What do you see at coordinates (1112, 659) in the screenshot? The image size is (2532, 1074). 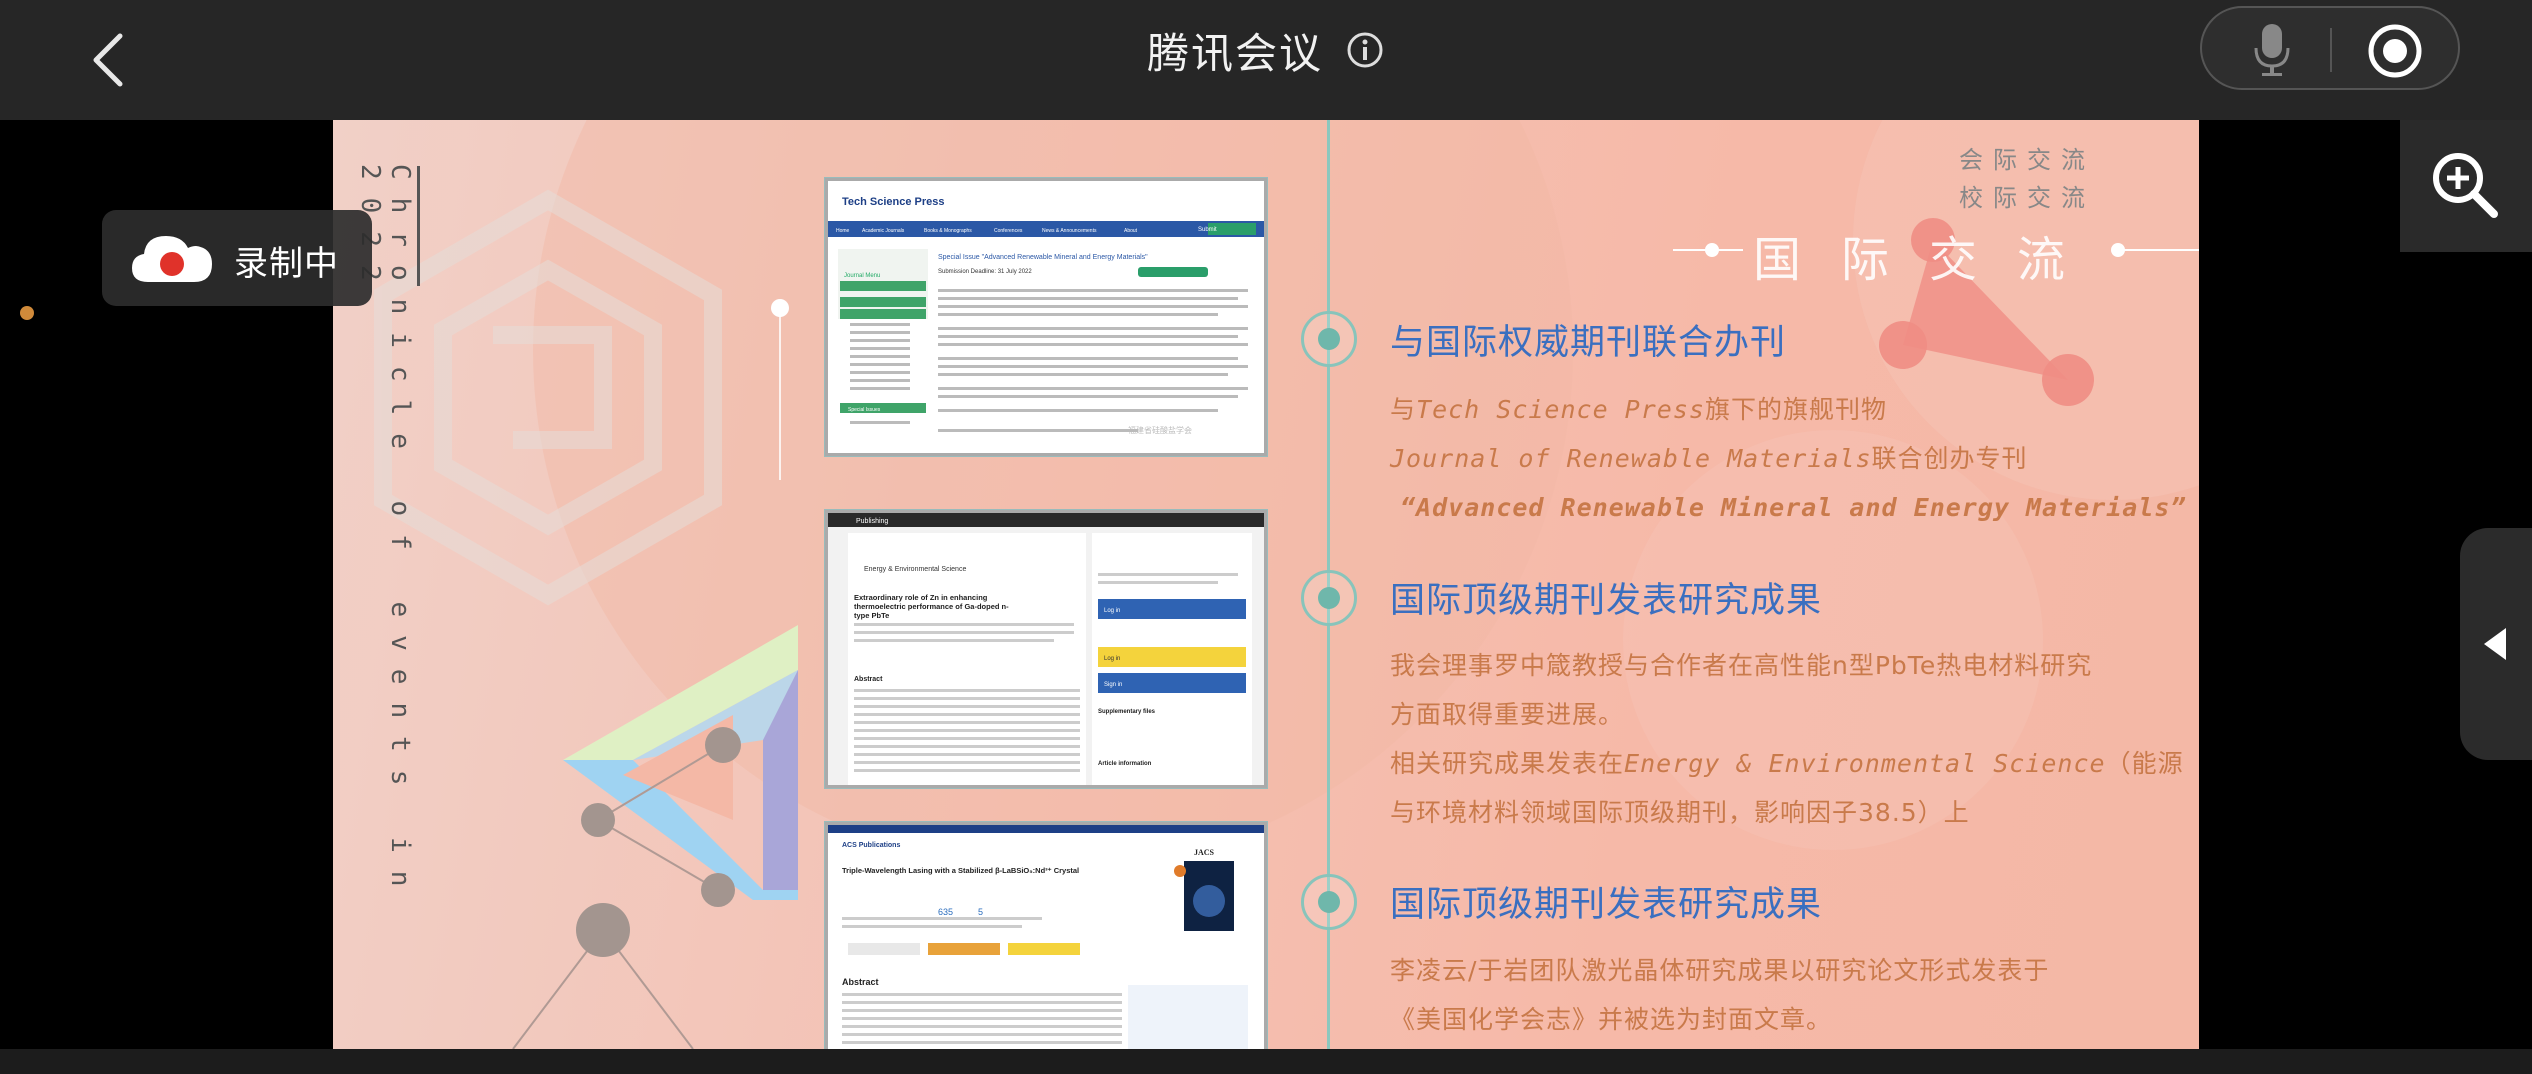 I see `ees-login-2: Log in` at bounding box center [1112, 659].